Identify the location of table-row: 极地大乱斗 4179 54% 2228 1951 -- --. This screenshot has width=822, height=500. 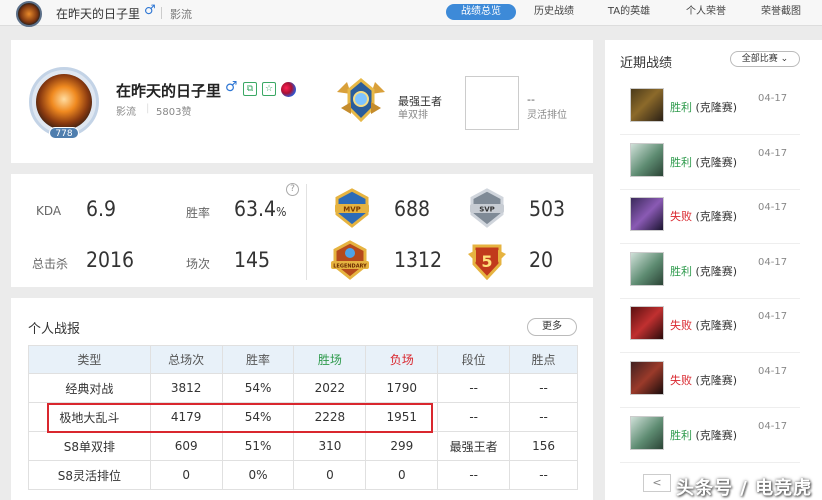
(303, 417).